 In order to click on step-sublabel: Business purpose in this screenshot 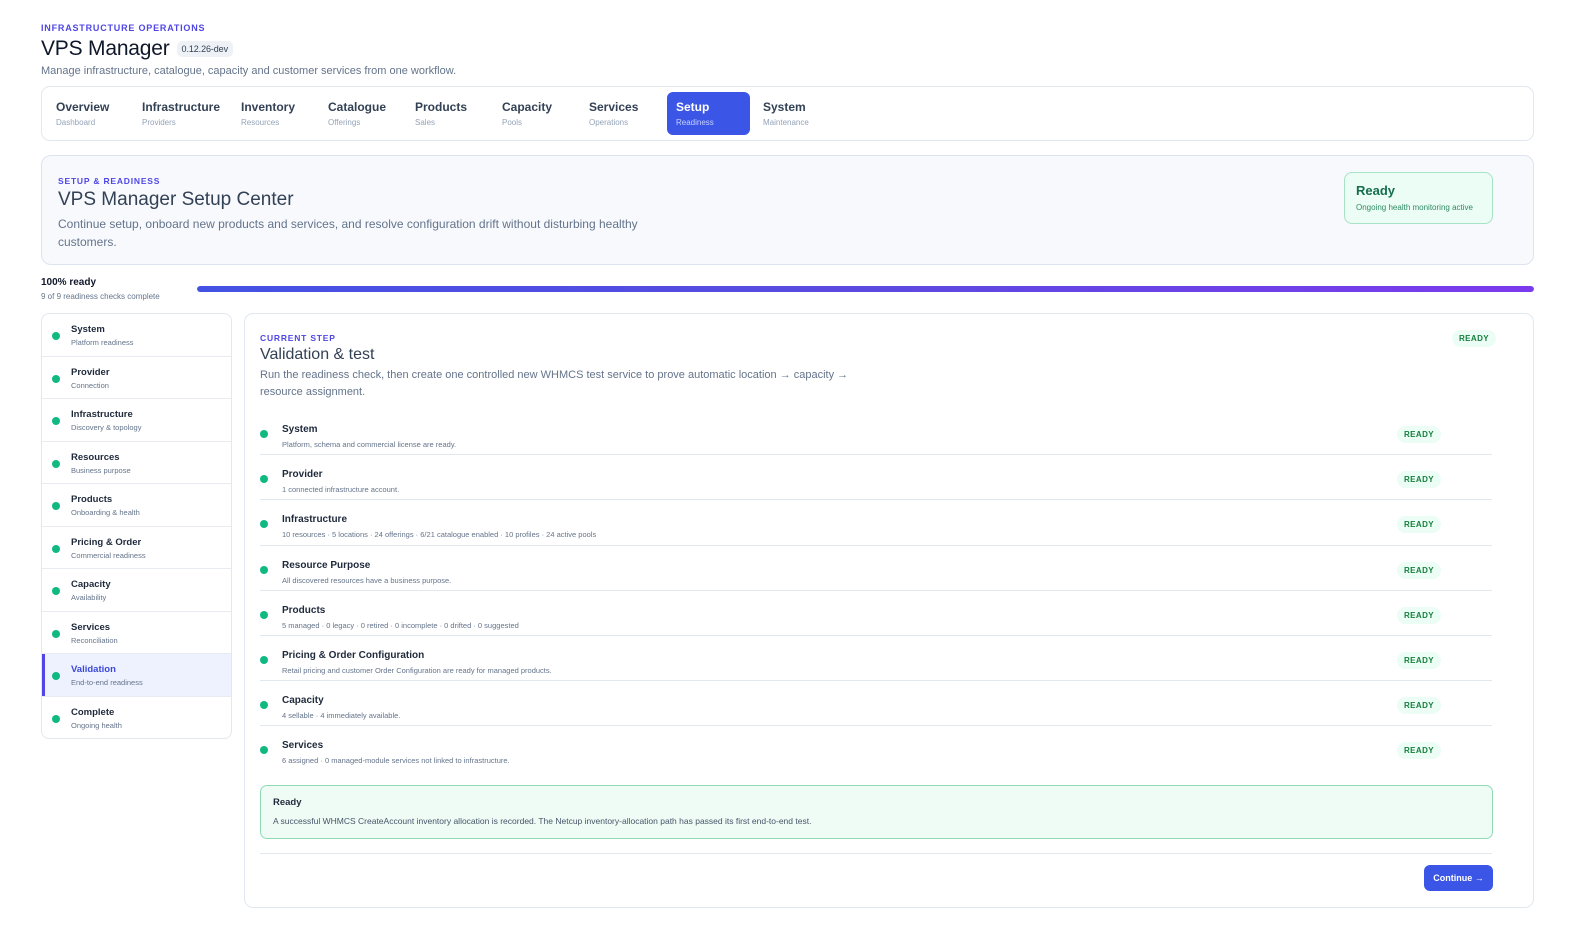, I will do `click(101, 470)`.